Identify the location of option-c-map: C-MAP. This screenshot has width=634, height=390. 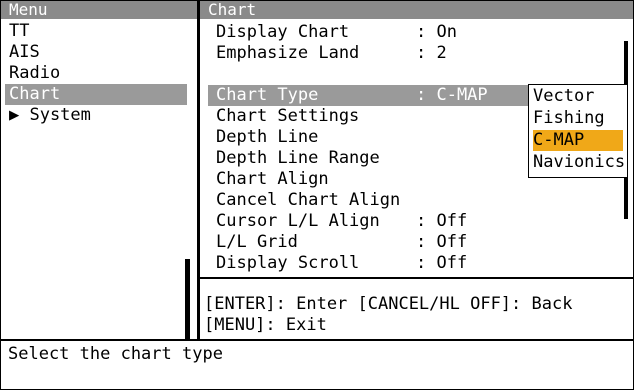
(578, 140).